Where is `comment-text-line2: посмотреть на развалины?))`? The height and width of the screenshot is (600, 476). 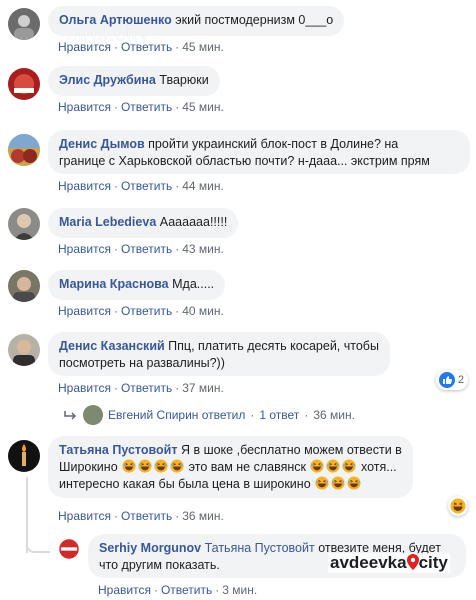 comment-text-line2: посмотреть на развалины?)) is located at coordinates (142, 363).